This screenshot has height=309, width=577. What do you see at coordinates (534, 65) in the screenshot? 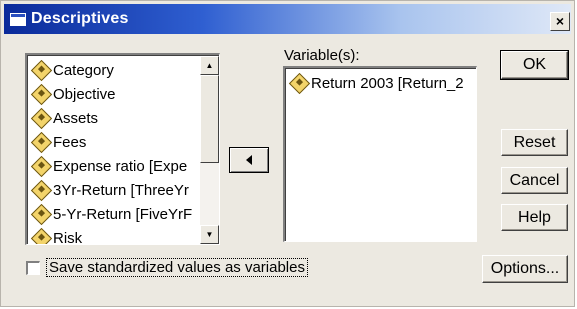
I see `ok-button: OK` at bounding box center [534, 65].